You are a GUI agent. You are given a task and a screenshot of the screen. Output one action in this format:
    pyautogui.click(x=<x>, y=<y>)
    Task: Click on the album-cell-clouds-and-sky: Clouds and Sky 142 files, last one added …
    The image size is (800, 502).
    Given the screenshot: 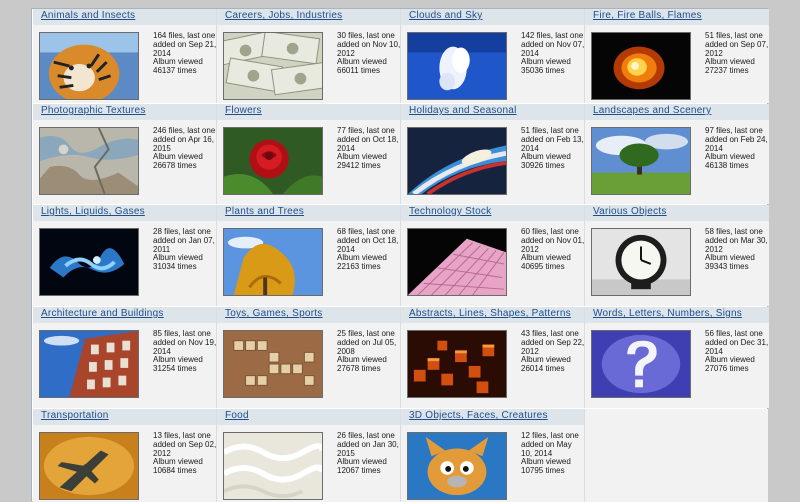 What is the action you would take?
    pyautogui.click(x=493, y=56)
    